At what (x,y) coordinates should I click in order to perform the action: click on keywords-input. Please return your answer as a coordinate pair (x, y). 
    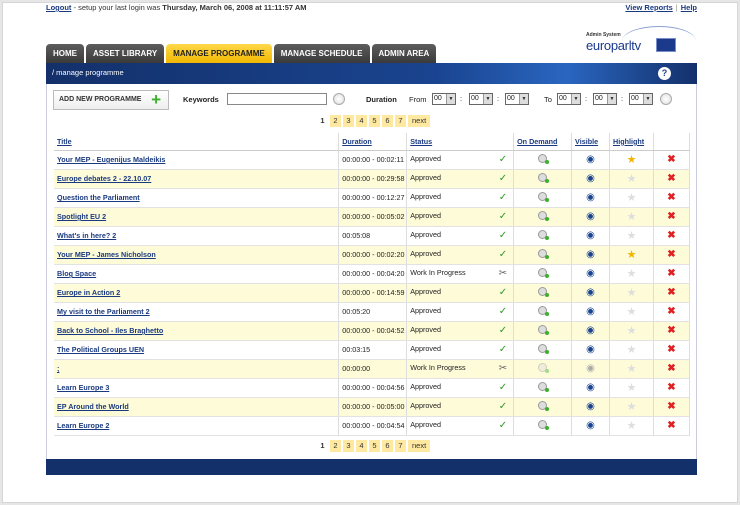
    Looking at the image, I should click on (277, 99).